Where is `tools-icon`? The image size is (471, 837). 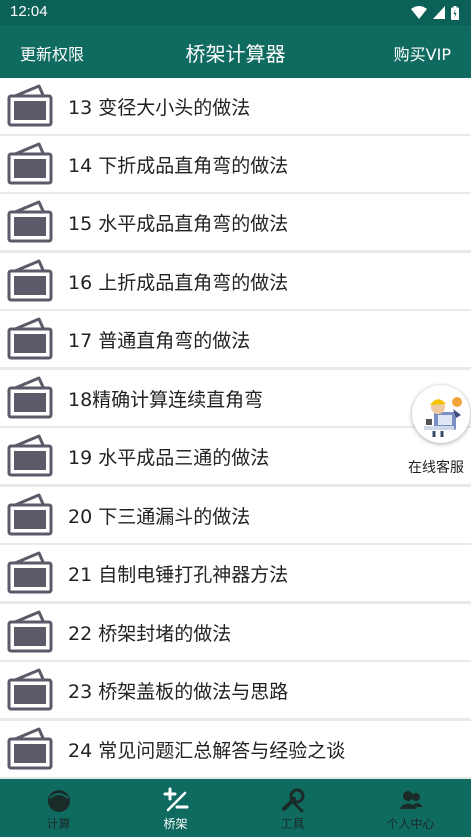 tools-icon is located at coordinates (293, 800).